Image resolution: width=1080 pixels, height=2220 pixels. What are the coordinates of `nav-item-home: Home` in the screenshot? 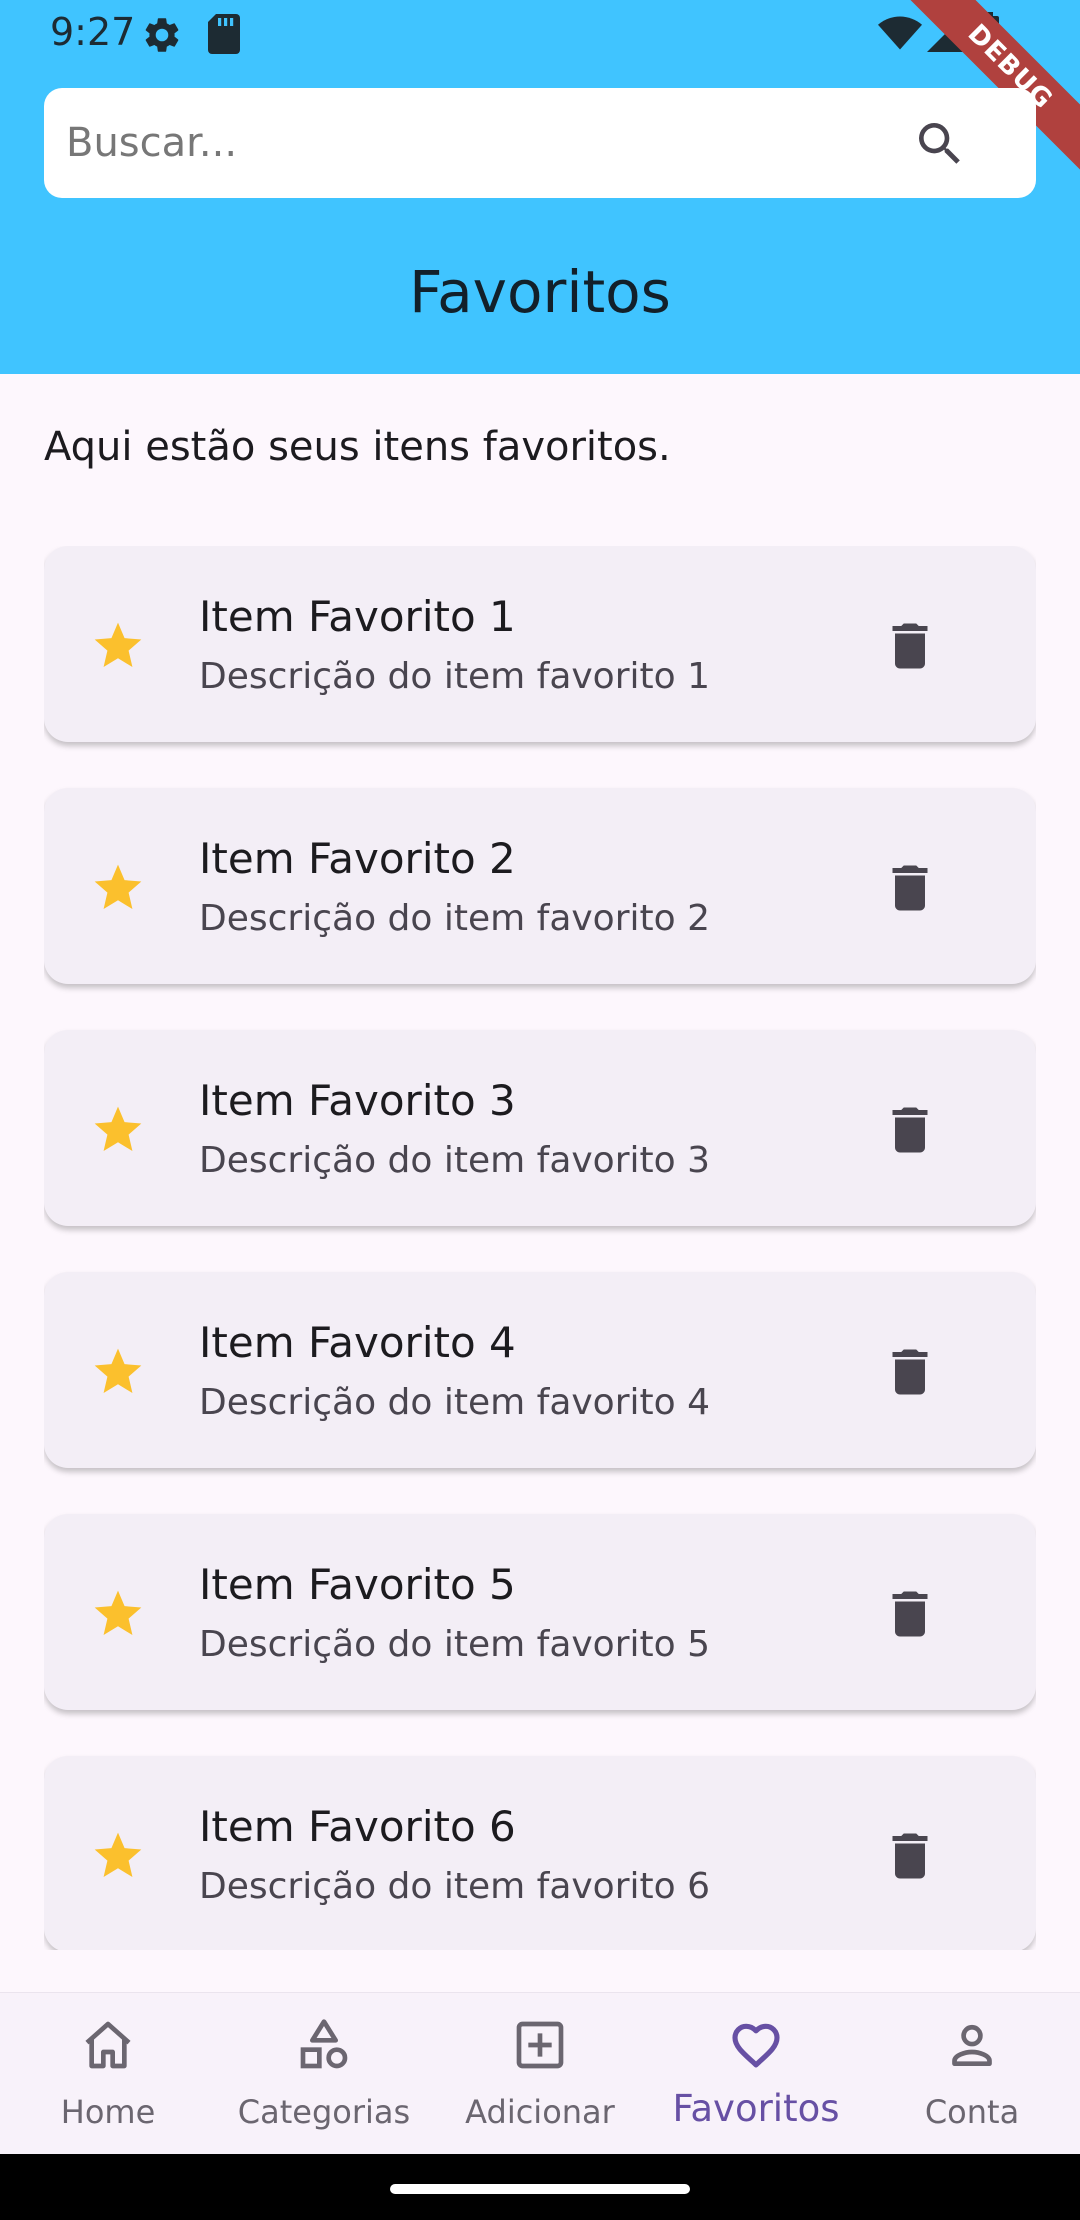 It's located at (108, 2074).